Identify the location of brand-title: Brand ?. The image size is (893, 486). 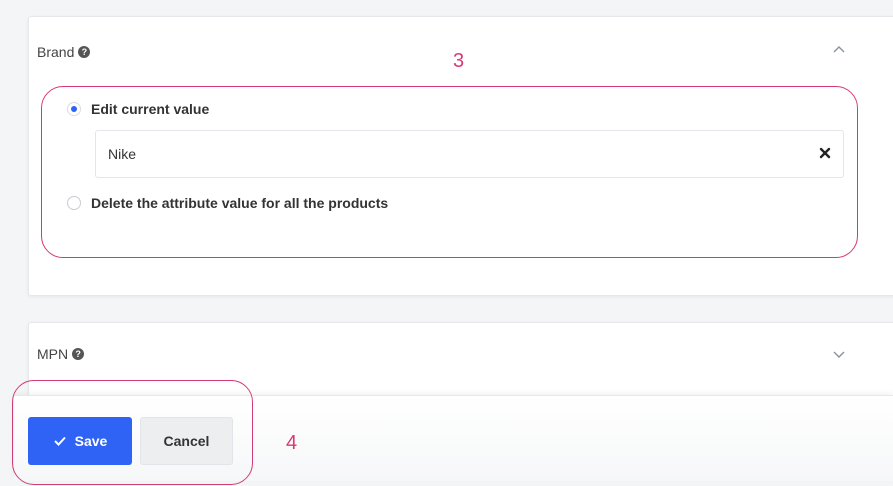
(64, 52).